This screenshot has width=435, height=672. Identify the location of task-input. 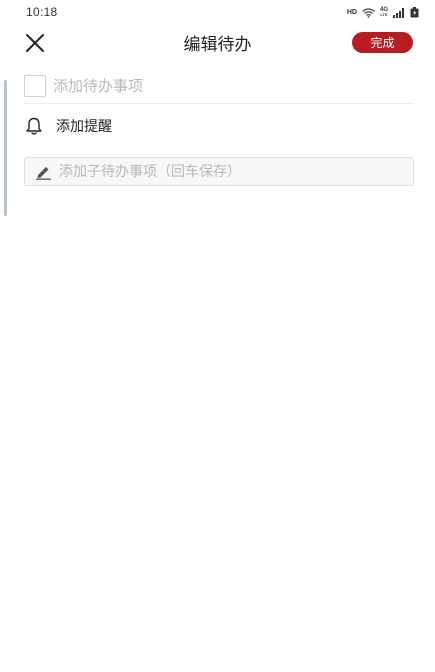
(223, 85).